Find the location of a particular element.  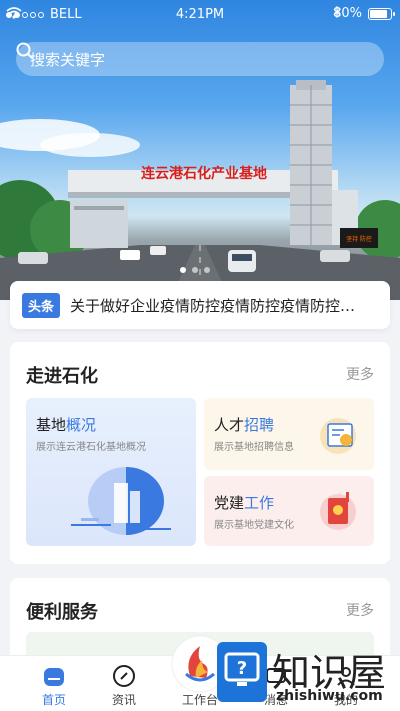

tab-home: 首页 is located at coordinates (54, 683).